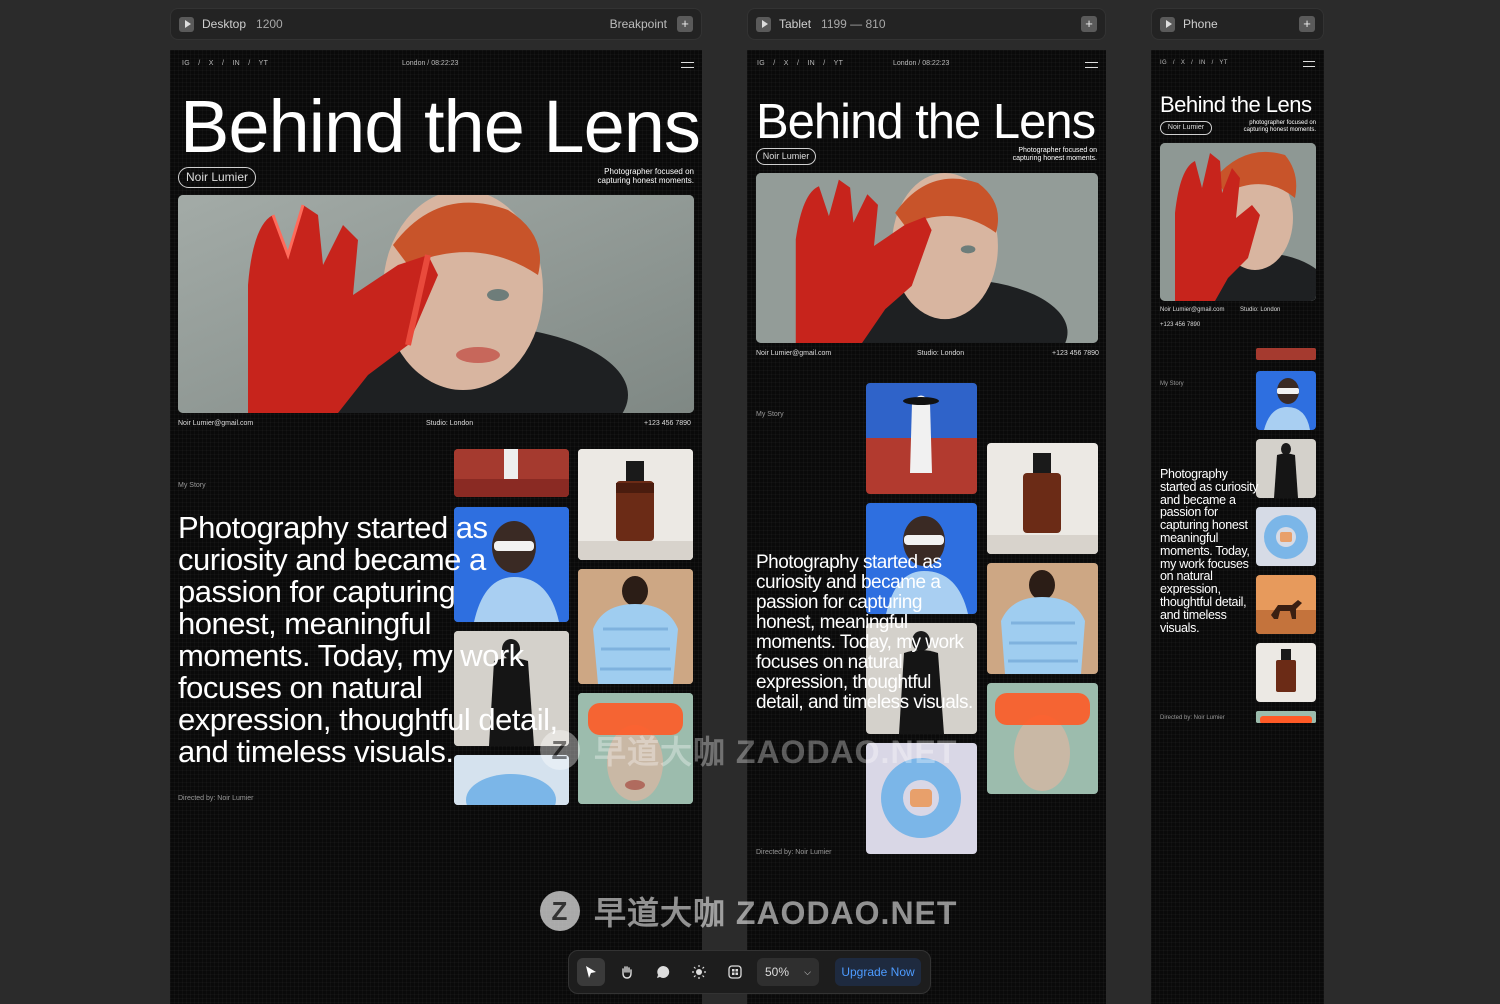 The width and height of the screenshot is (1500, 1004). What do you see at coordinates (1203, 601) in the screenshot?
I see `story-line: thoughtful detail,` at bounding box center [1203, 601].